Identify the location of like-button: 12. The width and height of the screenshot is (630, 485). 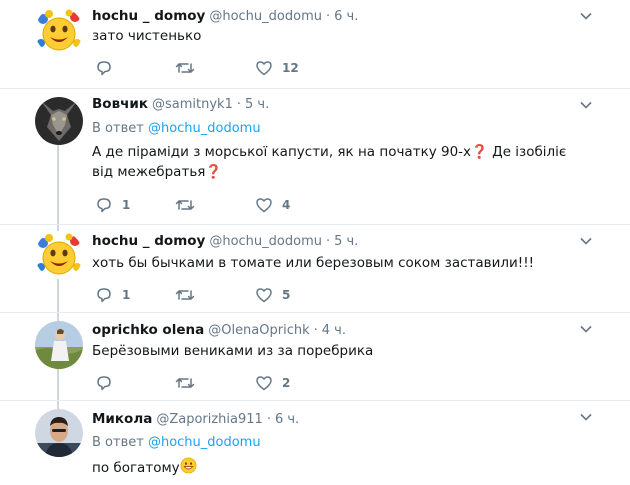
(277, 68).